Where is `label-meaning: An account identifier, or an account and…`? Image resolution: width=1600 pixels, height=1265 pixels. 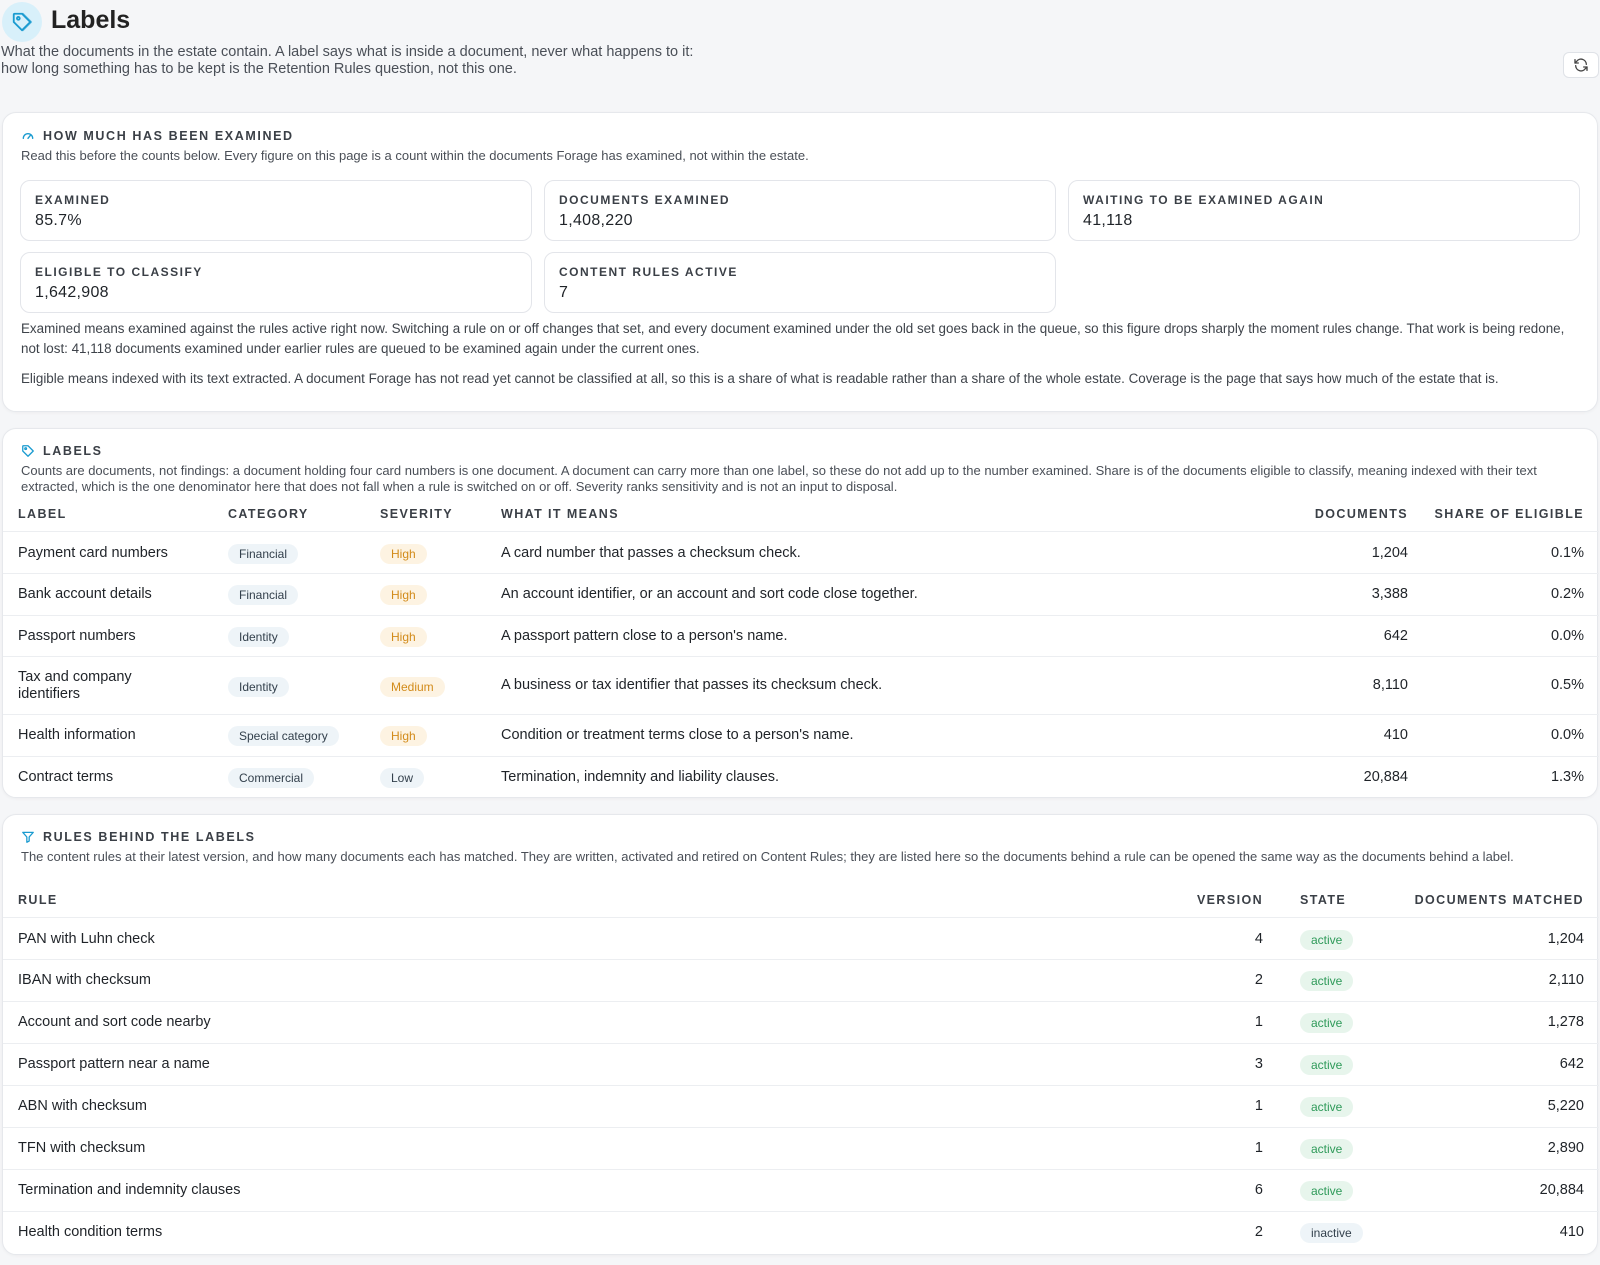
label-meaning: An account identifier, or an account and… is located at coordinates (709, 594).